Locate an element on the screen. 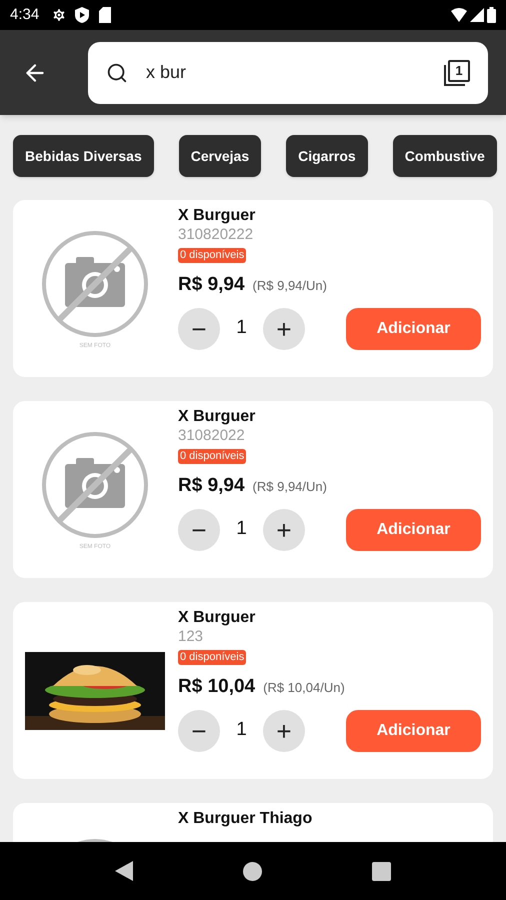  search-field: x bur 1 is located at coordinates (288, 73).